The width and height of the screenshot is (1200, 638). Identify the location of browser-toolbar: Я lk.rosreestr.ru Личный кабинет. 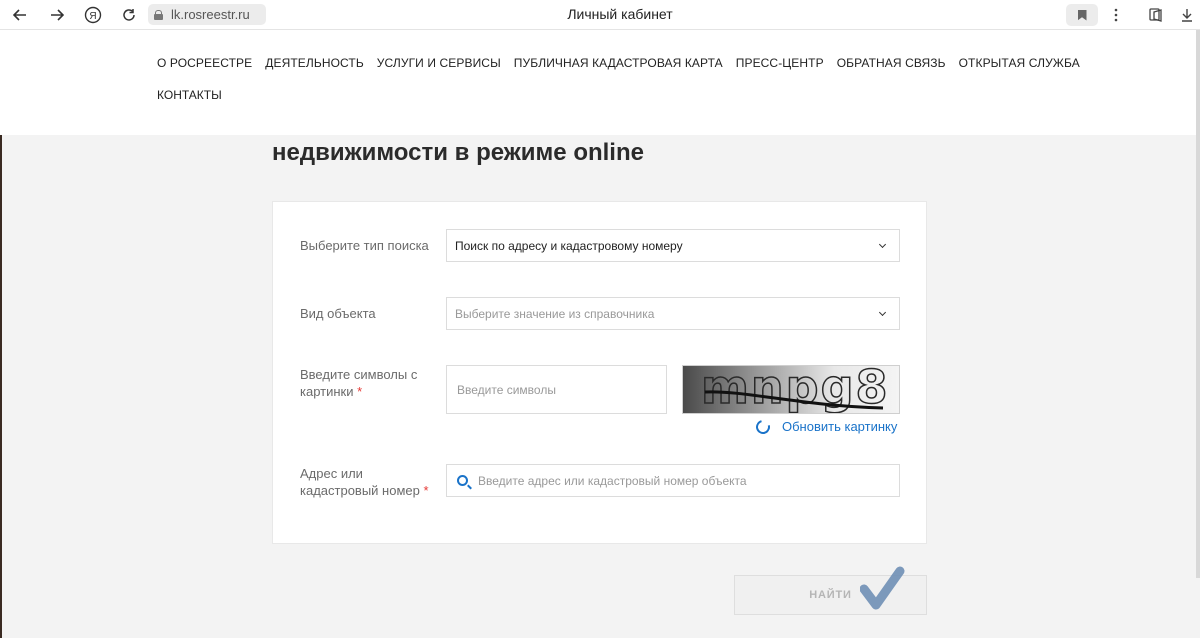
(600, 15).